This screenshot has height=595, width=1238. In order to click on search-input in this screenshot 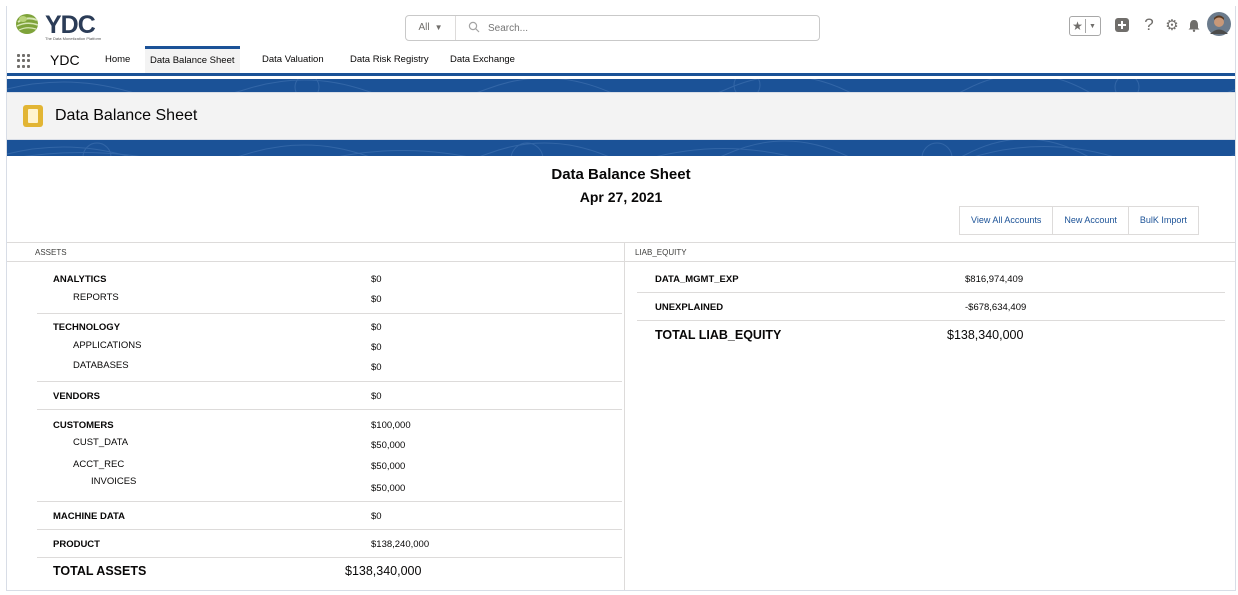, I will do `click(648, 28)`.